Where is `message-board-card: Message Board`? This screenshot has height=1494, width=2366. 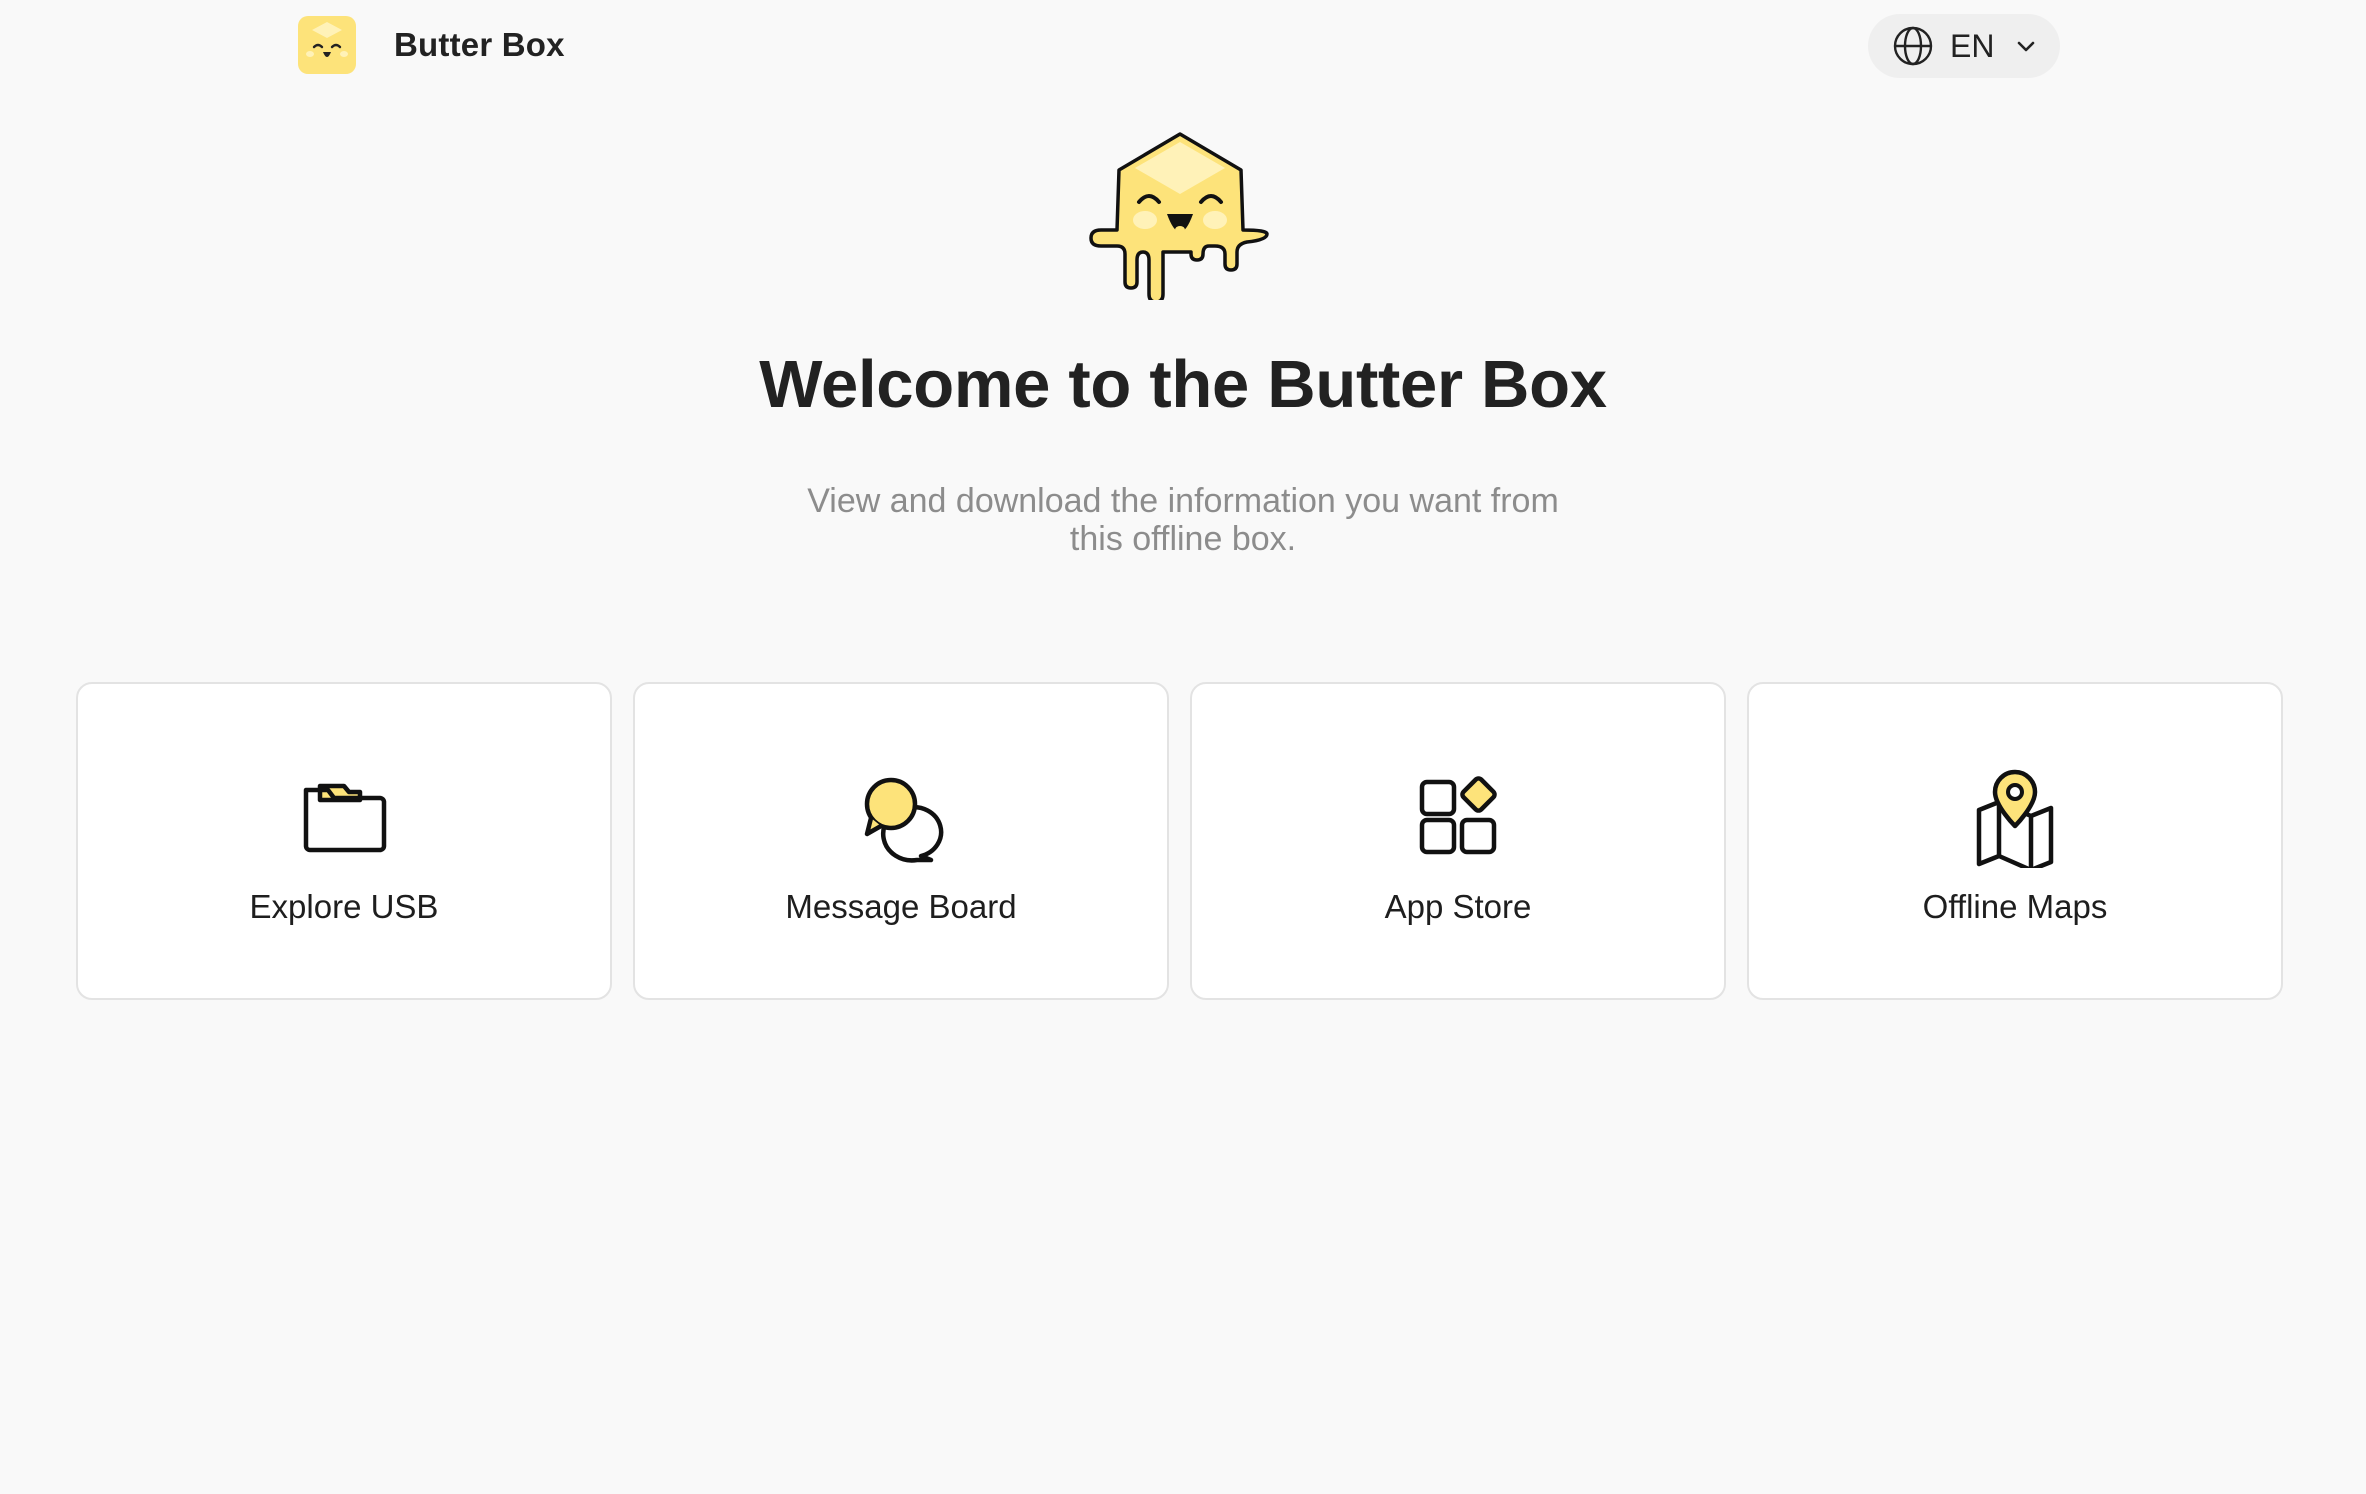 message-board-card: Message Board is located at coordinates (901, 841).